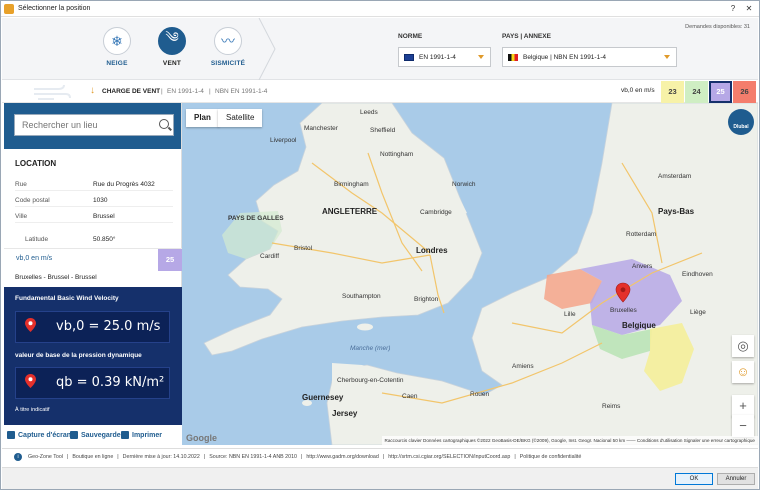 The width and height of the screenshot is (760, 490). What do you see at coordinates (526, 36) in the screenshot?
I see `pays-label: PAYS | ANNEXE` at bounding box center [526, 36].